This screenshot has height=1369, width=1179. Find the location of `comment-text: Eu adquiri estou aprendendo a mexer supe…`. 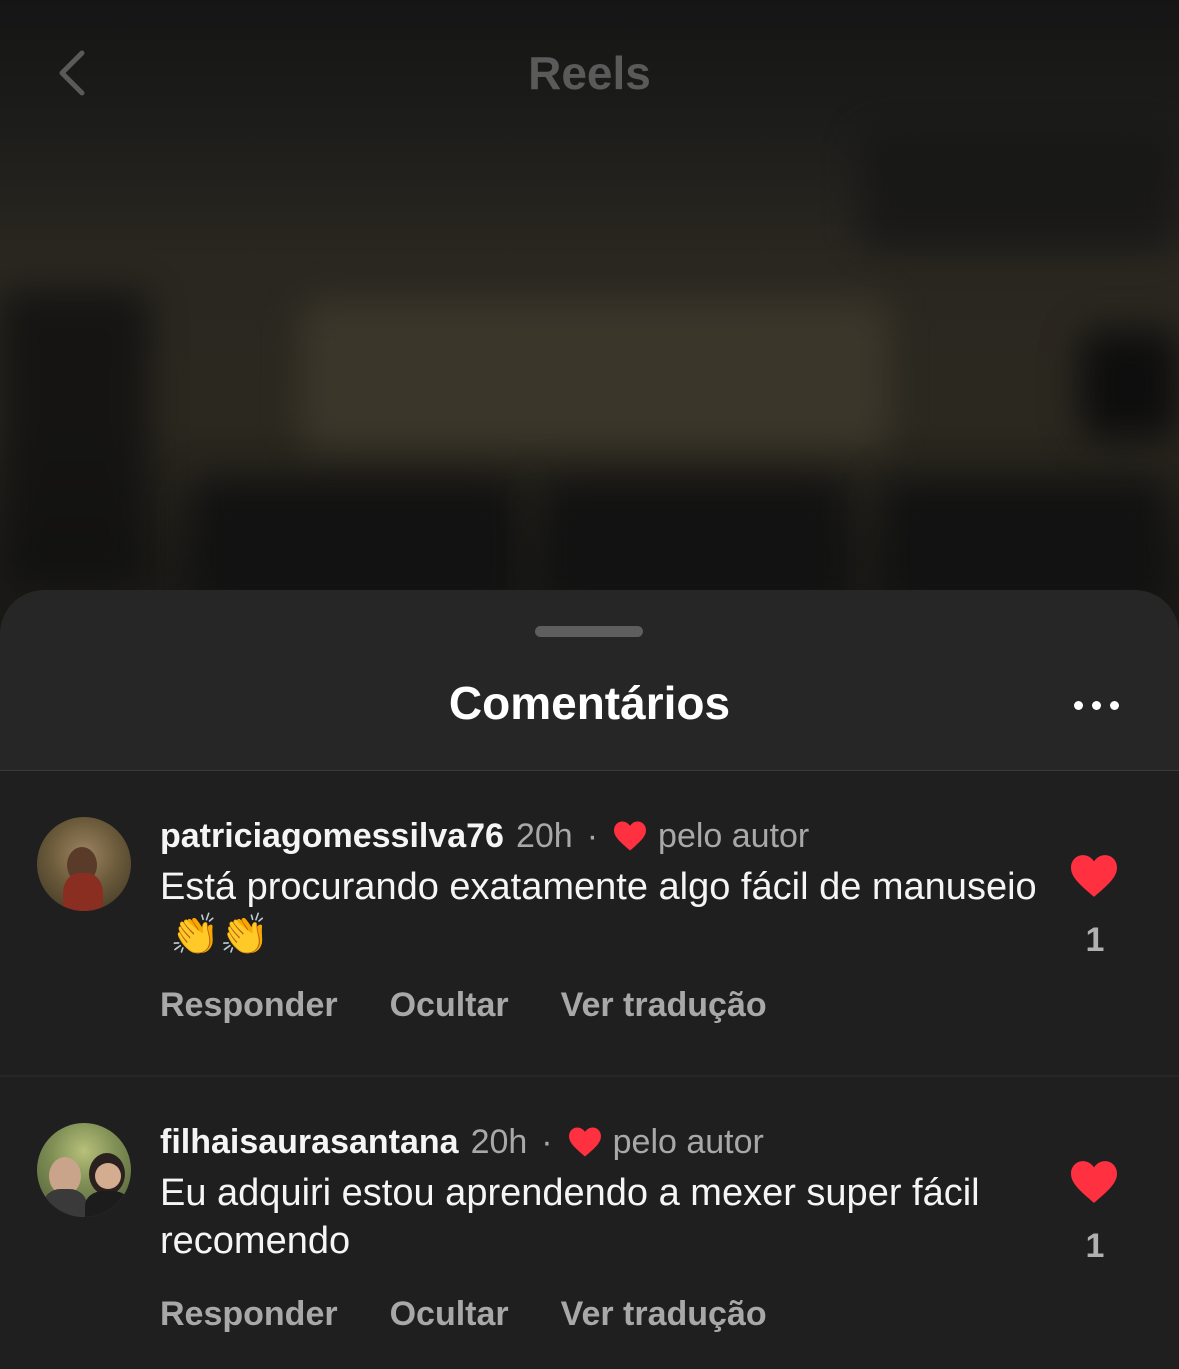

comment-text: Eu adquiri estou aprendendo a mexer supe… is located at coordinates (570, 1217).